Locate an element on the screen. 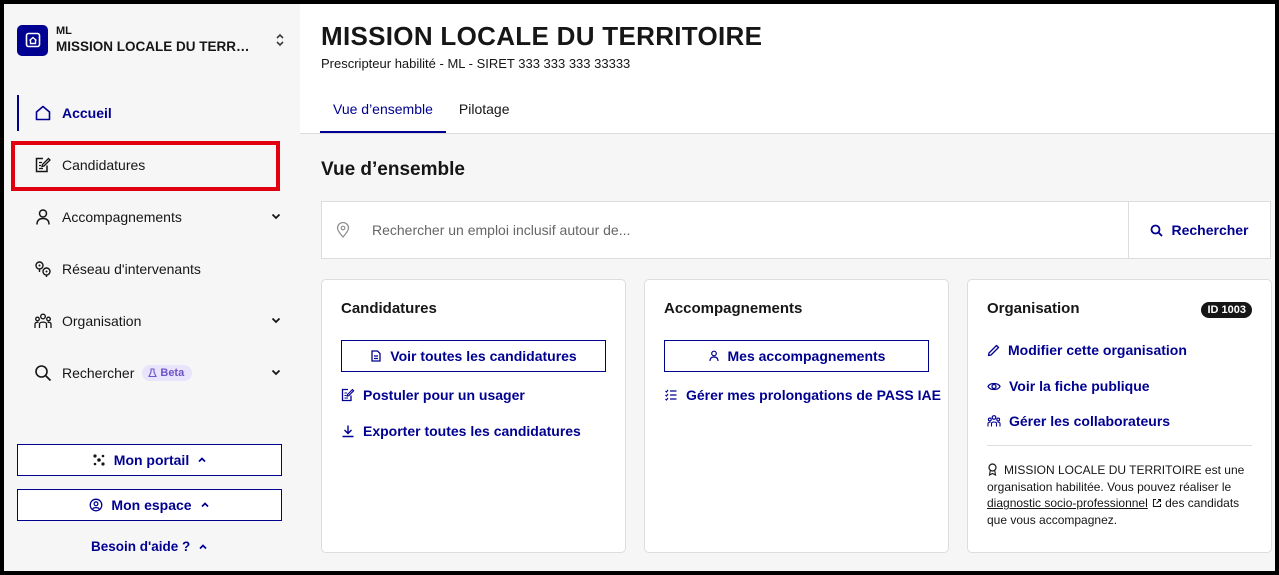 The height and width of the screenshot is (575, 1279). card-title: Accompagnements is located at coordinates (733, 308).